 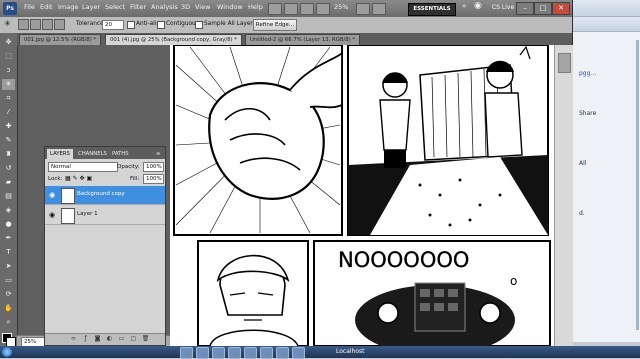 What do you see at coordinates (582, 213) in the screenshot?
I see `background-window-text-4: d.` at bounding box center [582, 213].